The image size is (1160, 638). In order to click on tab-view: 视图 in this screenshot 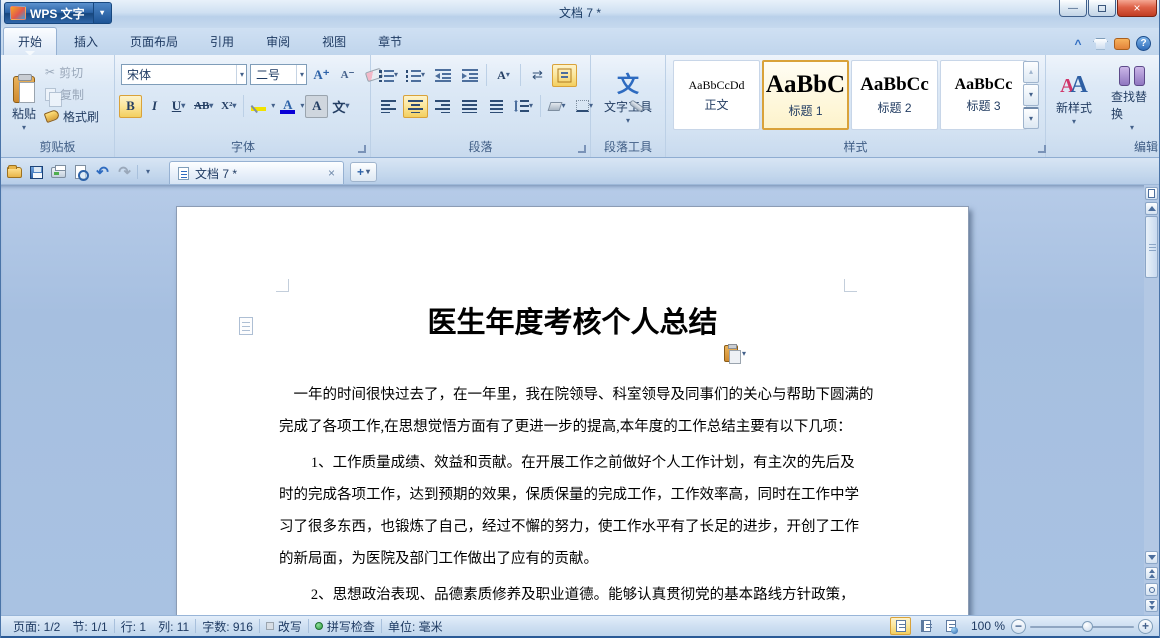, I will do `click(334, 41)`.